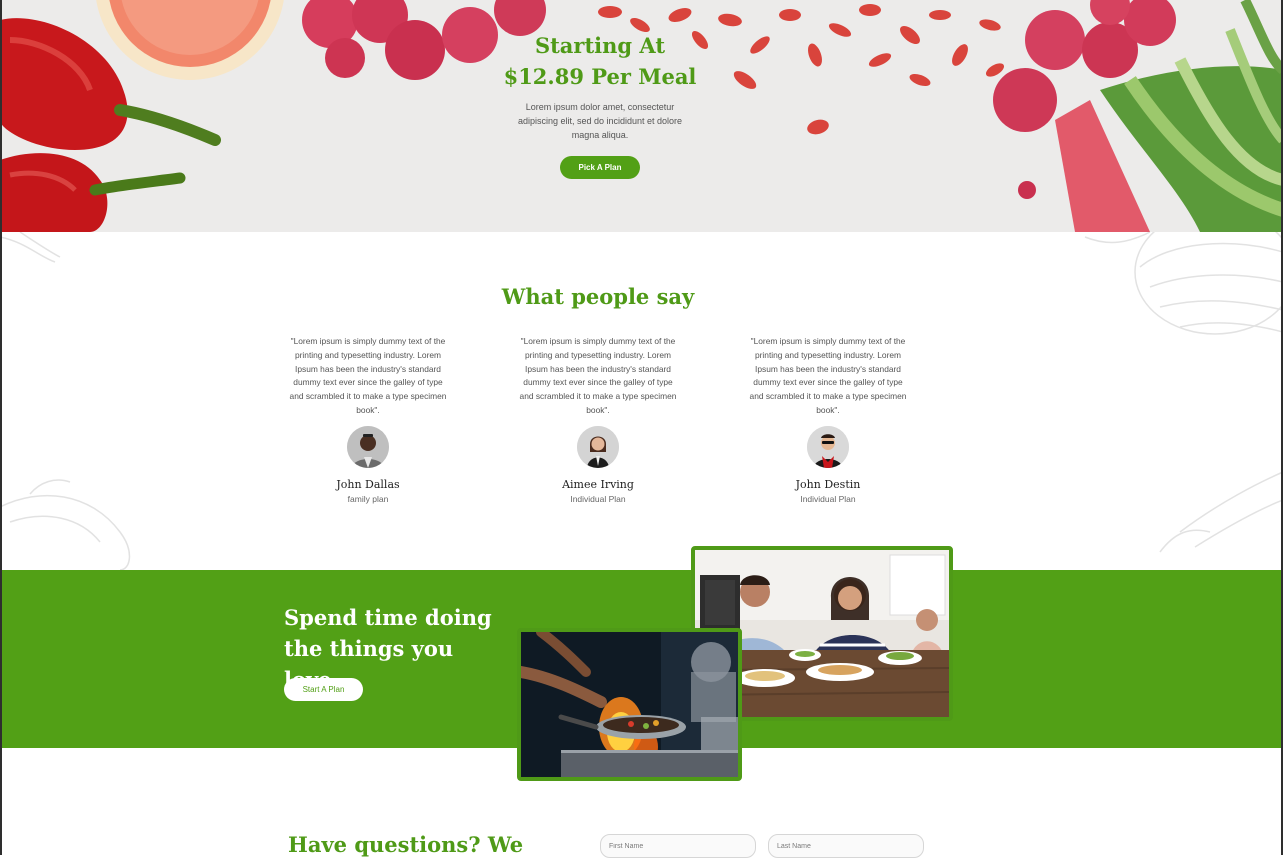  I want to click on contact-title: Have questions? We, so click(406, 844).